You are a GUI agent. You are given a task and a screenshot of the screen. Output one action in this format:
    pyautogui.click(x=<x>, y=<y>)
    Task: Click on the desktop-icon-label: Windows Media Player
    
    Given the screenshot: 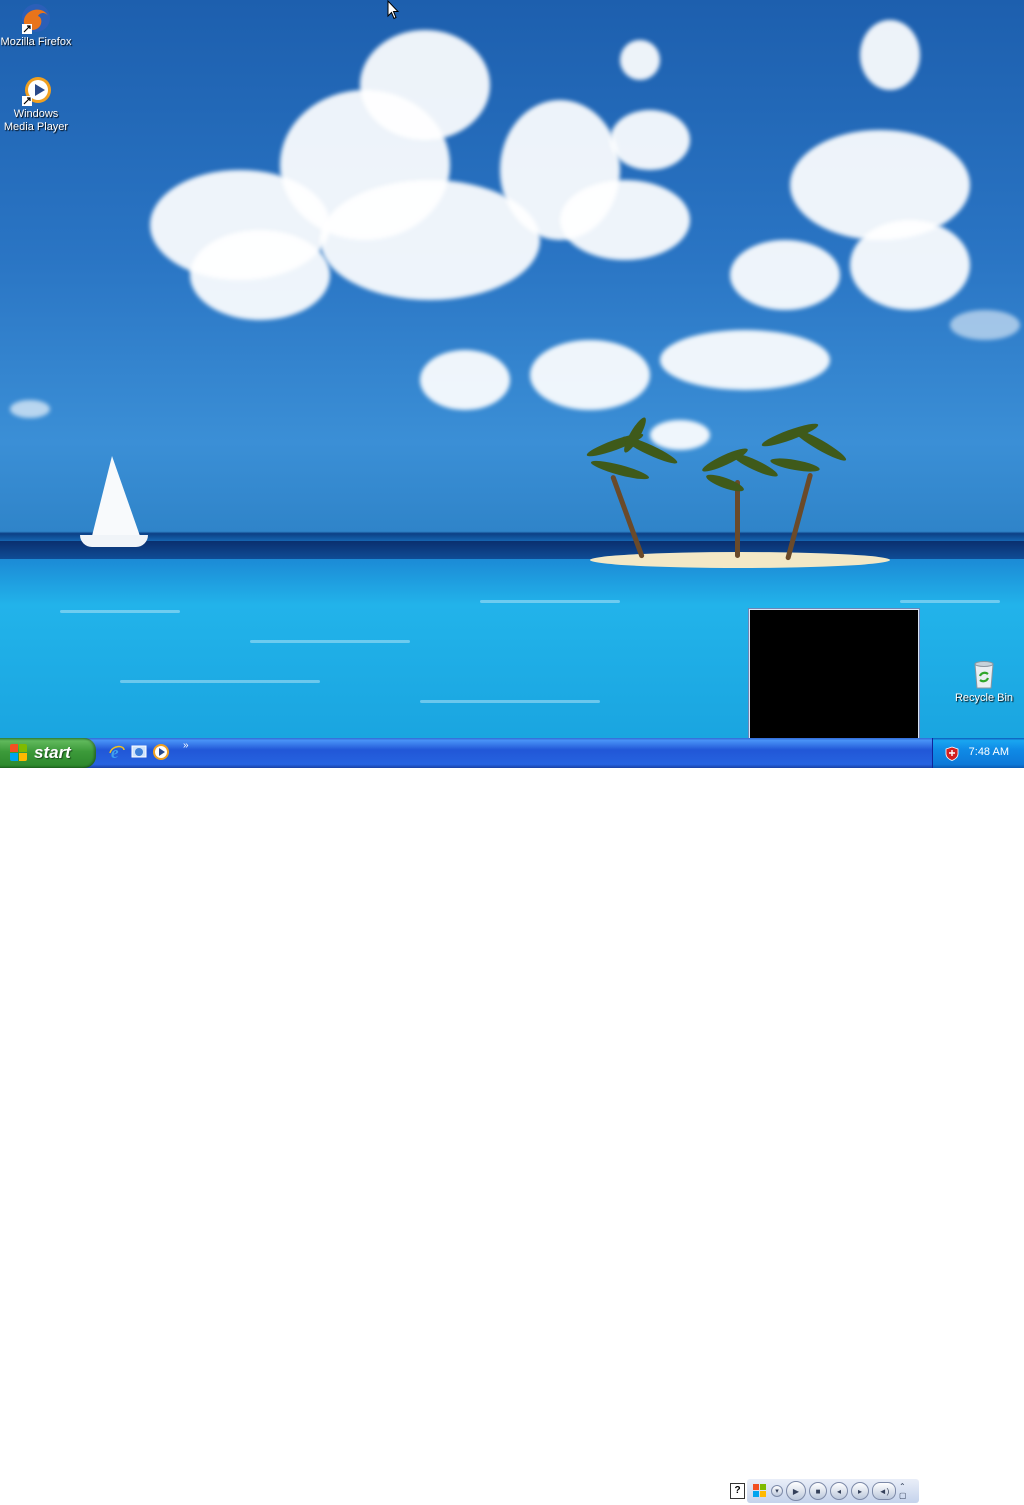 What is the action you would take?
    pyautogui.click(x=36, y=120)
    